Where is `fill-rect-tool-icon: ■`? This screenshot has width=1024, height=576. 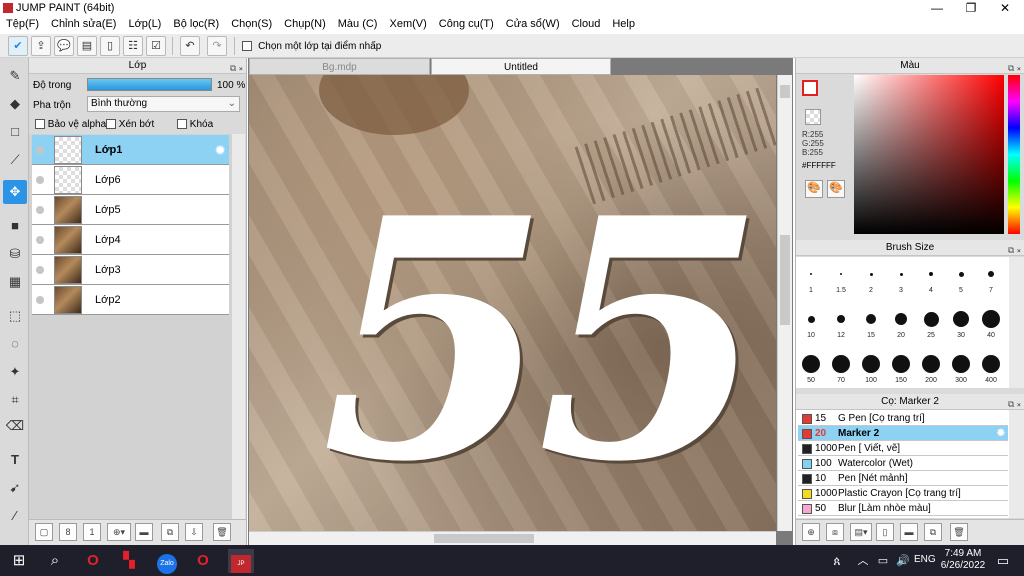
fill-rect-tool-icon: ■ is located at coordinates (15, 226).